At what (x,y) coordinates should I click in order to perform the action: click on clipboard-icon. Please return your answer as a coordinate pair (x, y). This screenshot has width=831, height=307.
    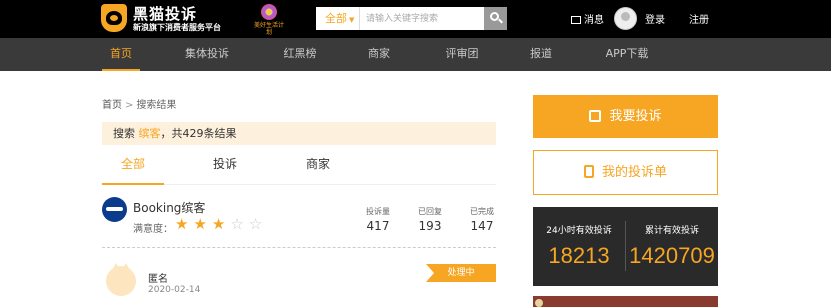
    Looking at the image, I should click on (588, 171).